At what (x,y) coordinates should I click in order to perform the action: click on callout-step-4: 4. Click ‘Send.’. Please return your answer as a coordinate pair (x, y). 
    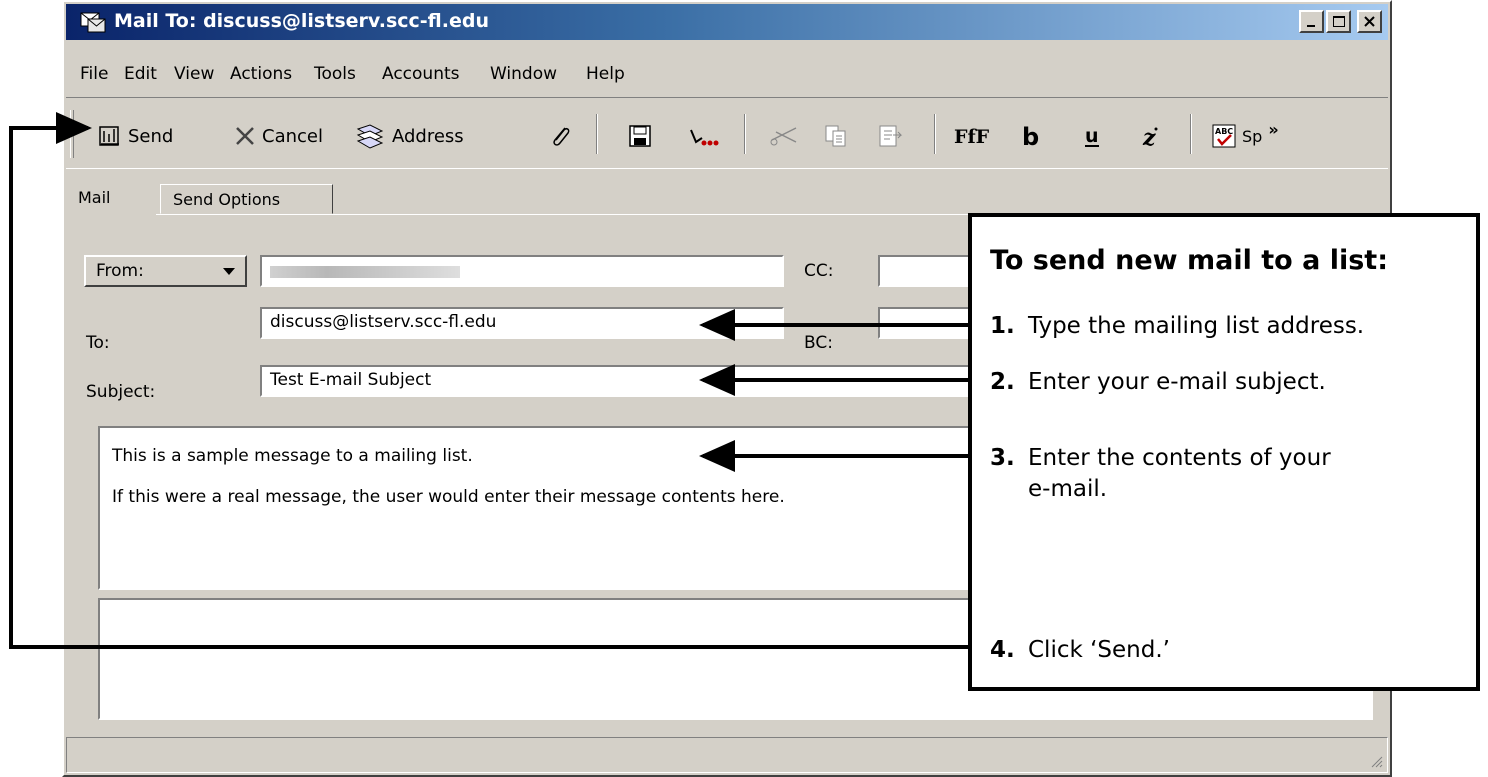
    Looking at the image, I should click on (1080, 650).